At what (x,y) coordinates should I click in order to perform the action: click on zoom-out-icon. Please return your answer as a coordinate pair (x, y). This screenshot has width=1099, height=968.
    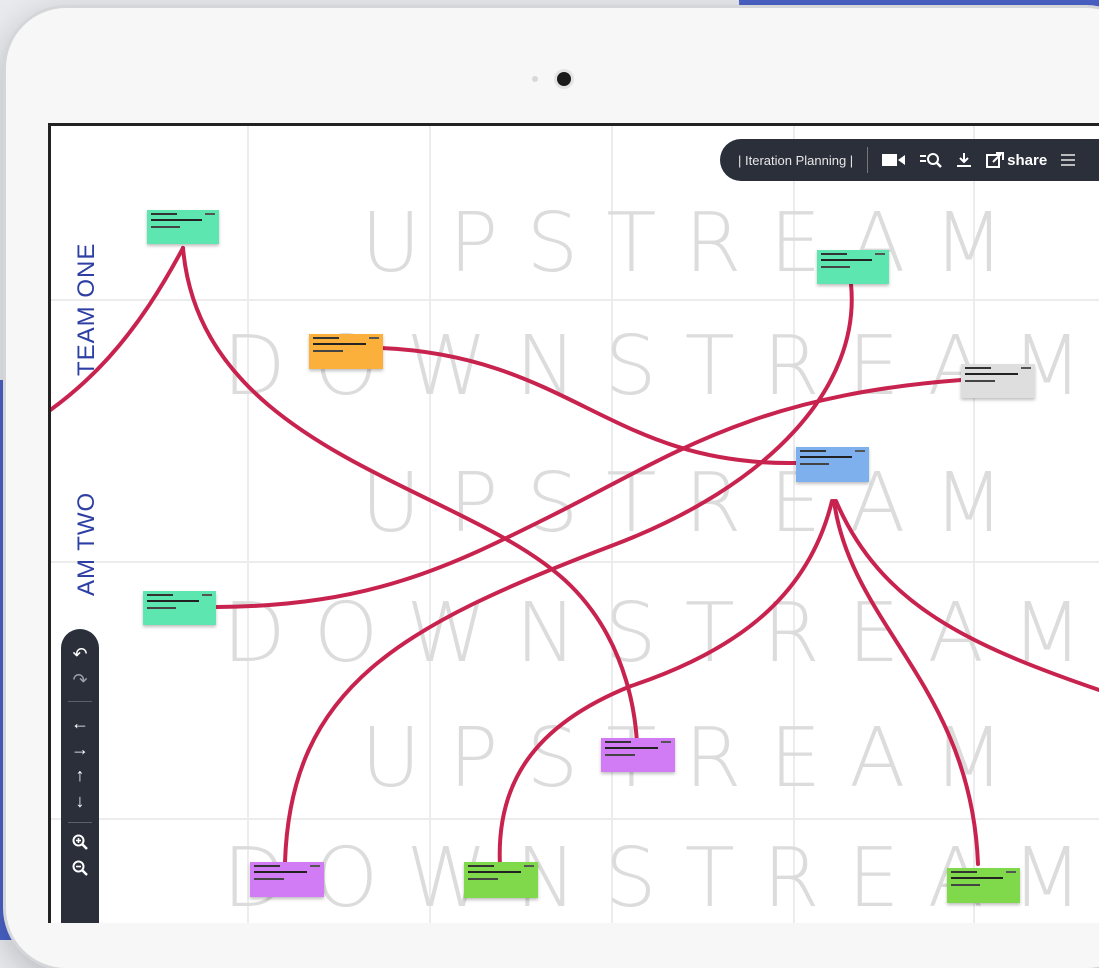
    Looking at the image, I should click on (80, 870).